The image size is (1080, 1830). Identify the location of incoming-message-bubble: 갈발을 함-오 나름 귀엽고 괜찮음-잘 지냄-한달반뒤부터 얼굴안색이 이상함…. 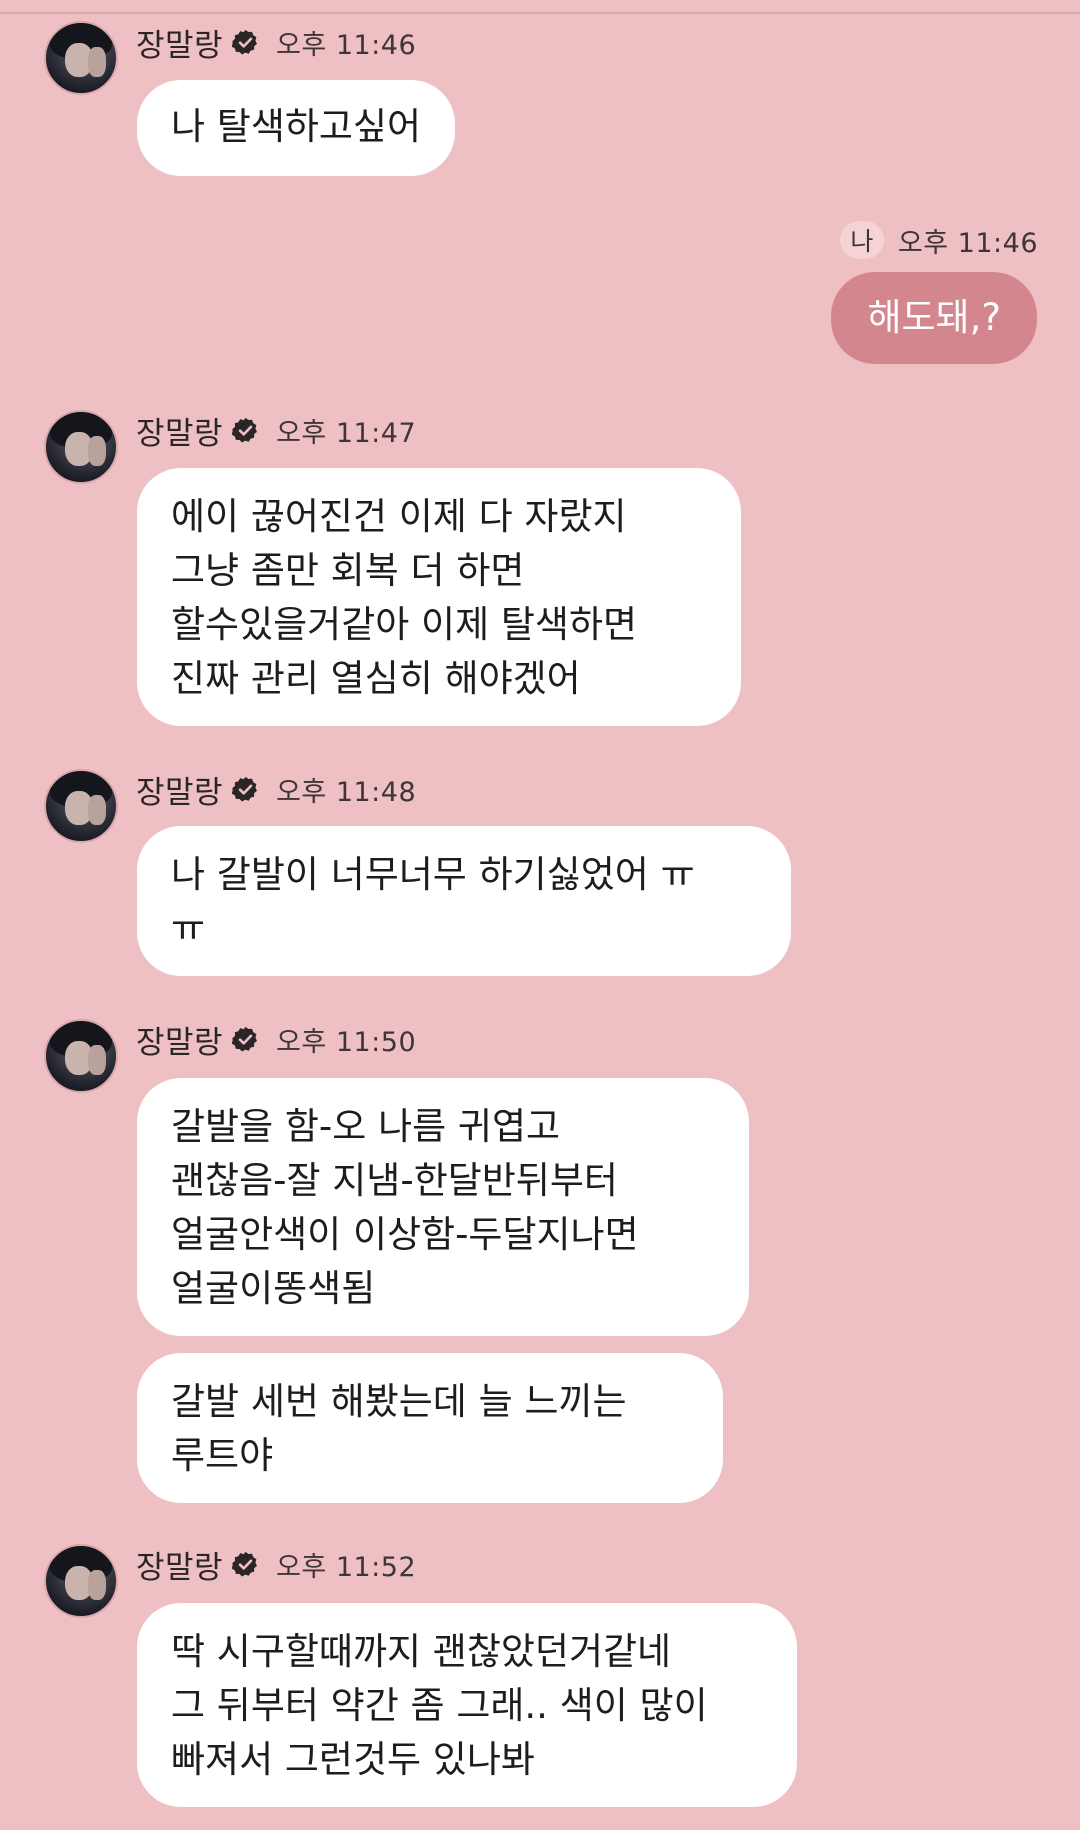
(443, 1207).